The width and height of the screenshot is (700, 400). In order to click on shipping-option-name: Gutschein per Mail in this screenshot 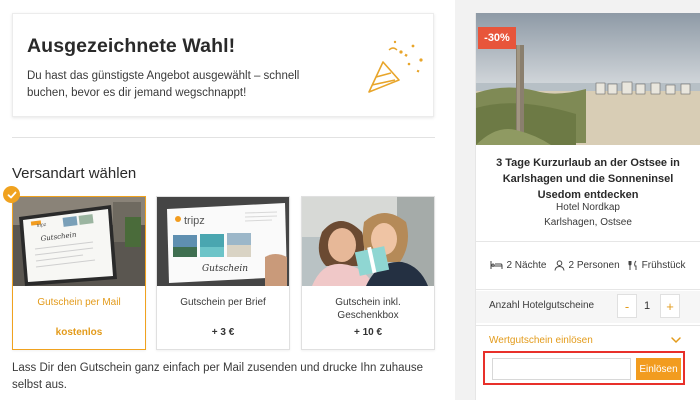, I will do `click(79, 302)`.